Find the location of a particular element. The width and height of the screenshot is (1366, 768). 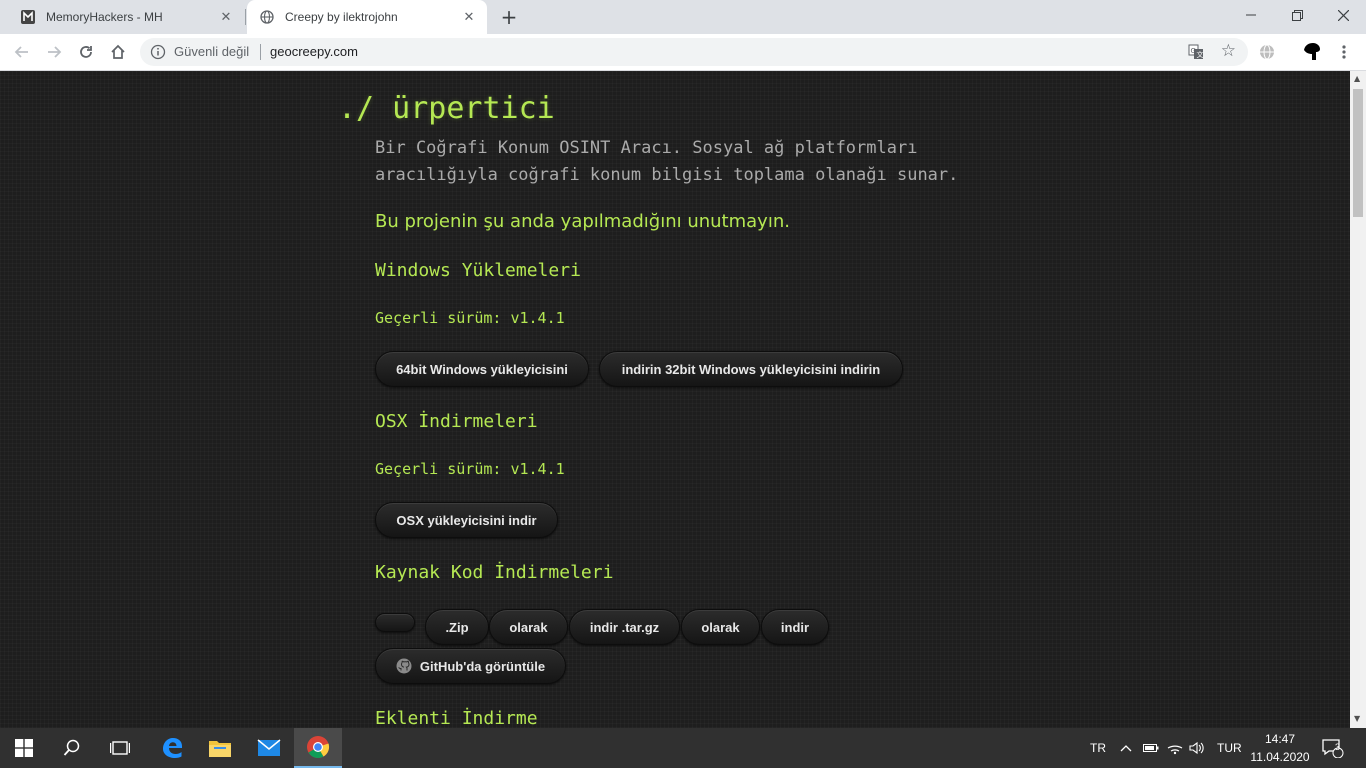

mail-icon is located at coordinates (269, 748).